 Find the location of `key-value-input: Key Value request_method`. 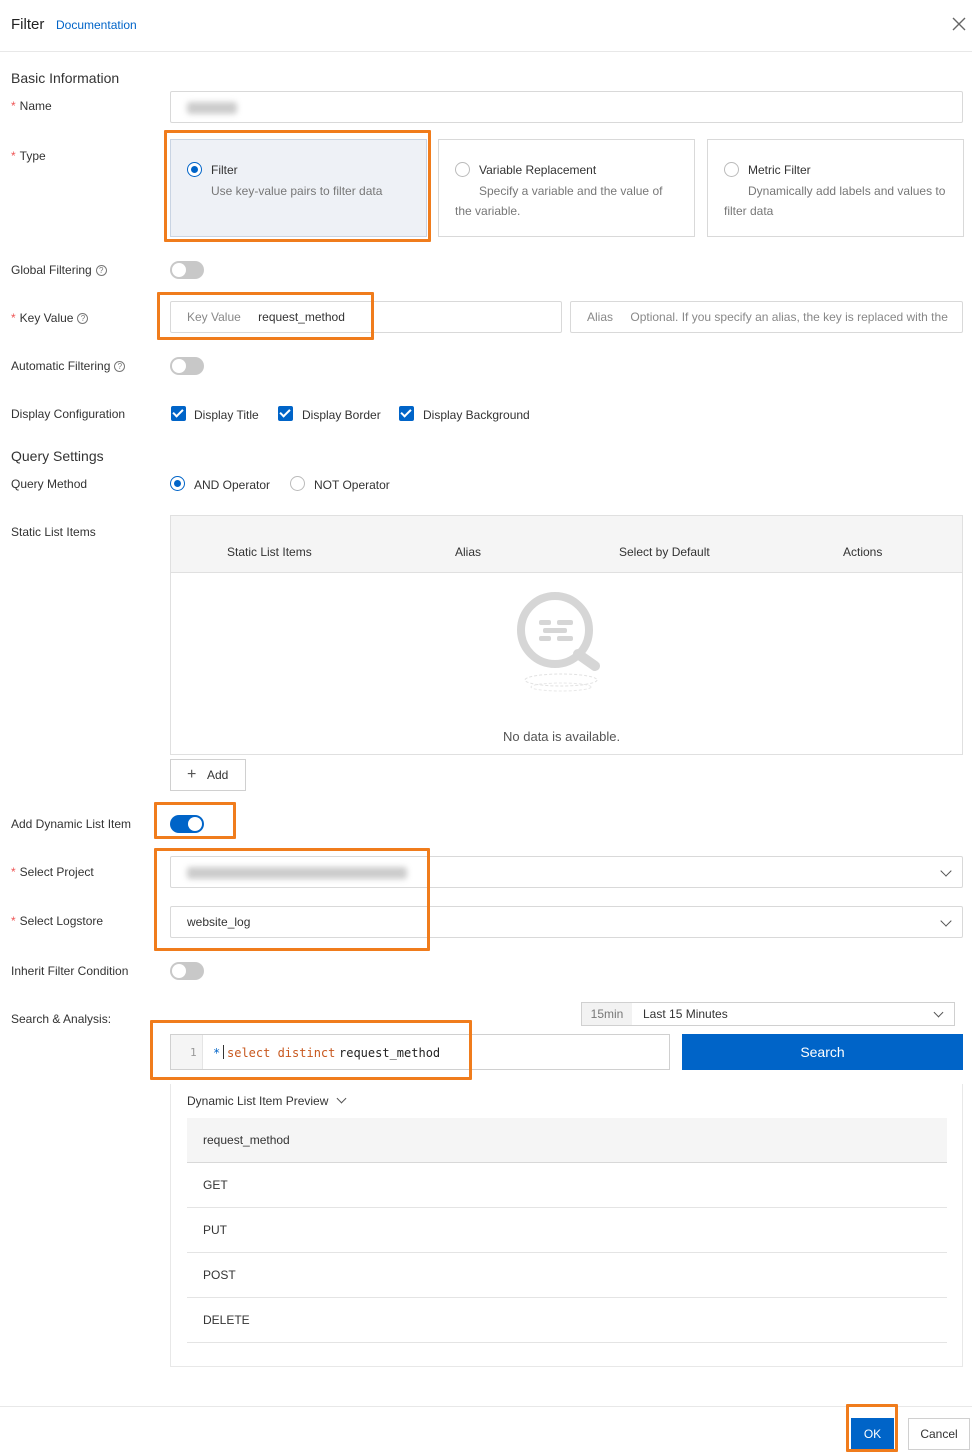

key-value-input: Key Value request_method is located at coordinates (366, 317).